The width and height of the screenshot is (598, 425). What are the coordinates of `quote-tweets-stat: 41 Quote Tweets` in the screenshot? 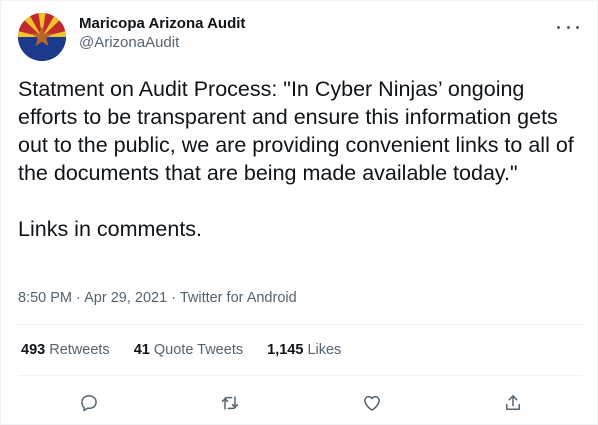 It's located at (188, 350).